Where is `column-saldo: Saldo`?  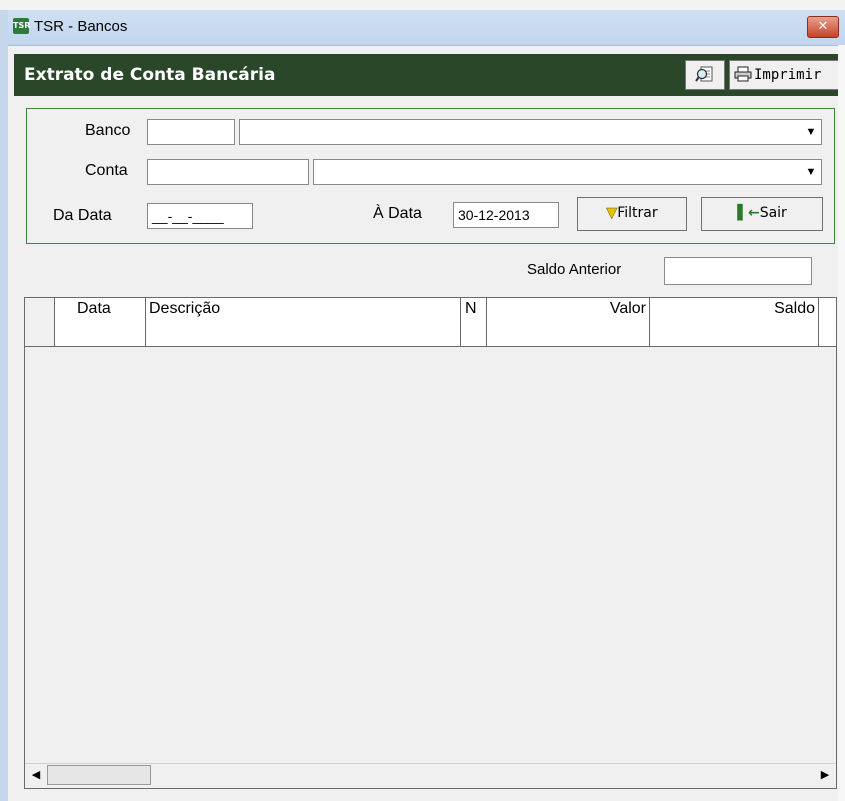
column-saldo: Saldo is located at coordinates (734, 322).